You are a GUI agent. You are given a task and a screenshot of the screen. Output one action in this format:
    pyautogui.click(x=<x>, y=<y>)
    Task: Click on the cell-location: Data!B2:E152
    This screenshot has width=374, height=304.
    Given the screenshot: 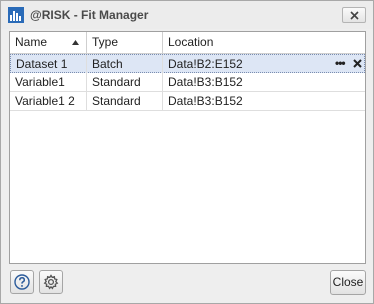 What is the action you would take?
    pyautogui.click(x=205, y=64)
    